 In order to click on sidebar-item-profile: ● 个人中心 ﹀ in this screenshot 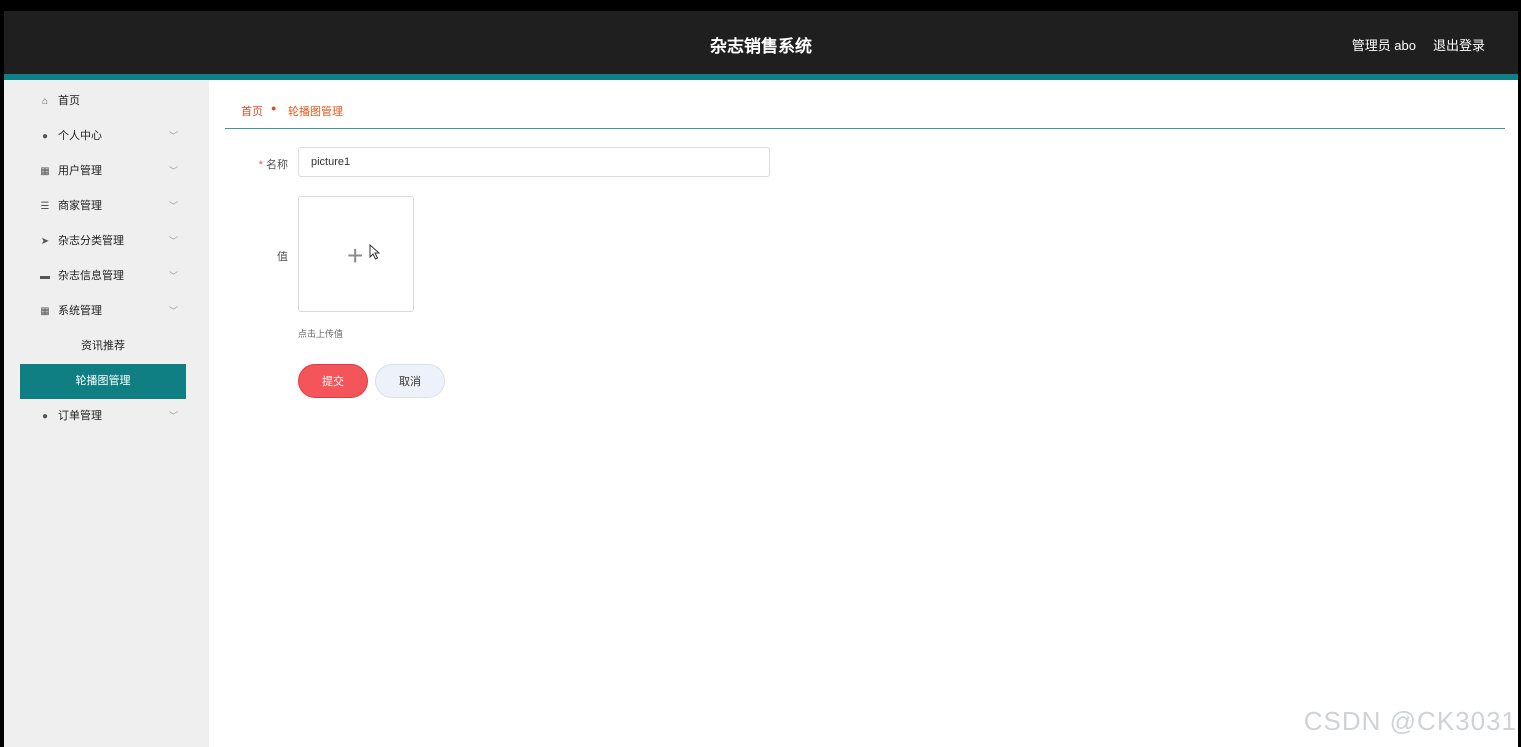, I will do `click(106, 136)`.